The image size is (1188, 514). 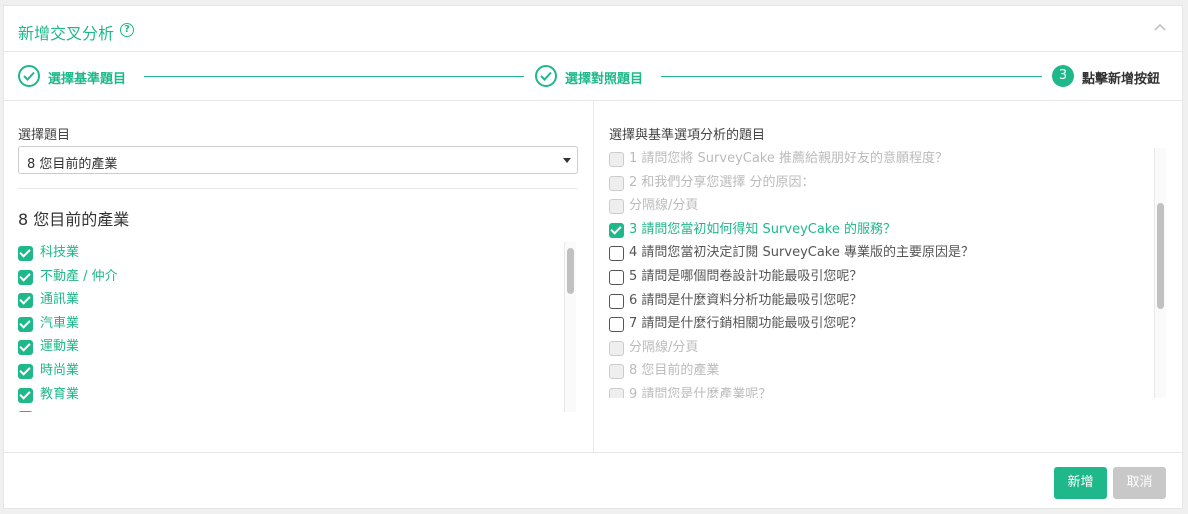 I want to click on step-1-label: 選擇基準題目, so click(x=87, y=79).